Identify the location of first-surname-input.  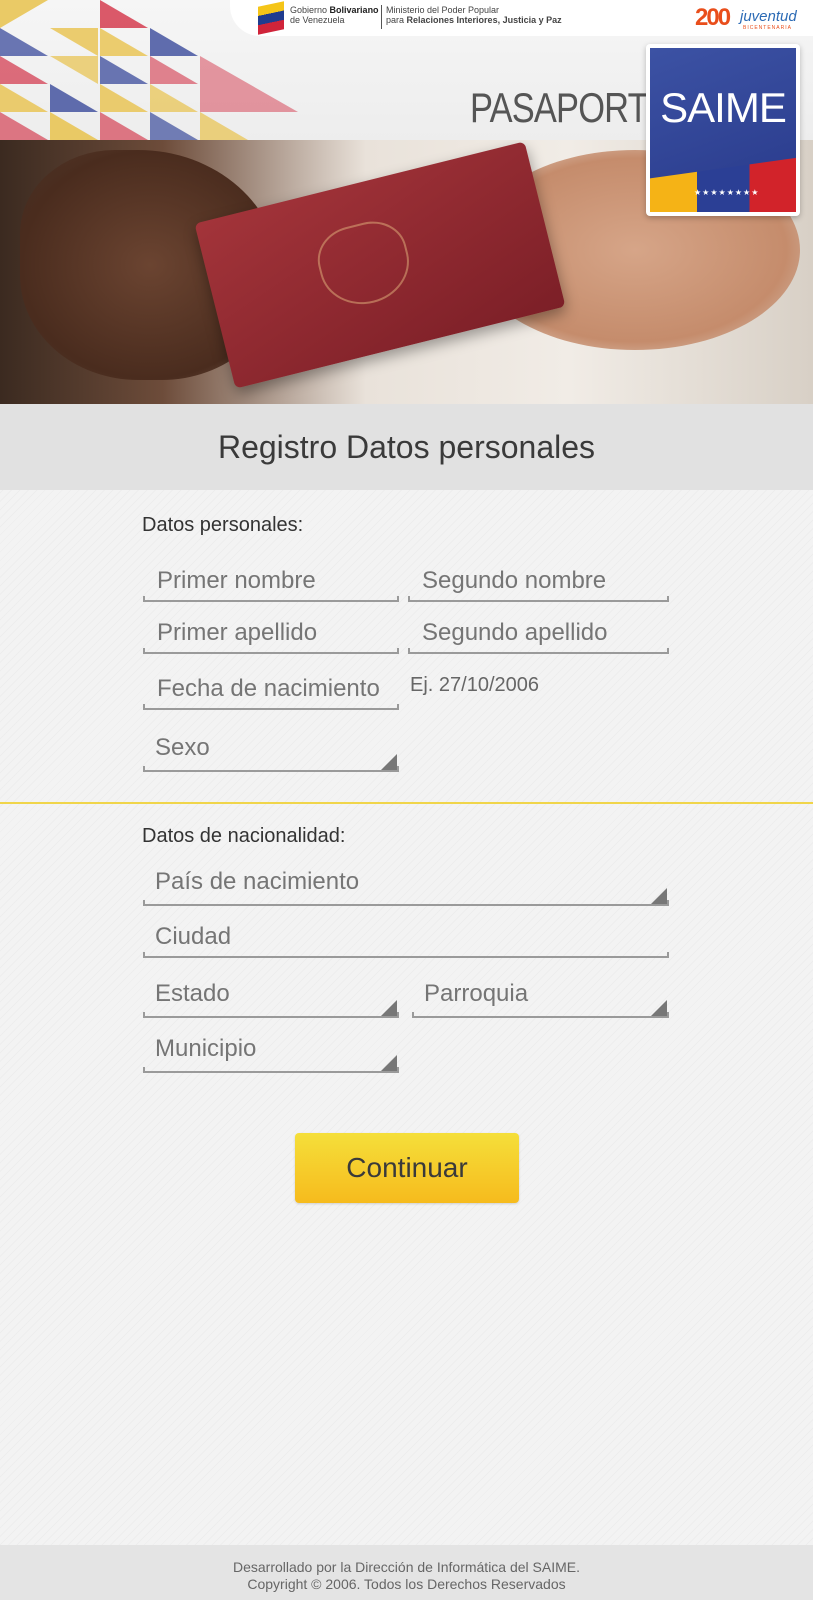
(271, 629).